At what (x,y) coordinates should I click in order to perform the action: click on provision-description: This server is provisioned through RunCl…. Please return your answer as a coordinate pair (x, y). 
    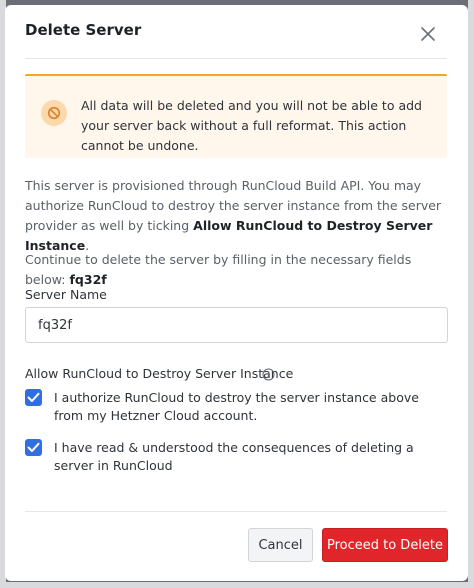
    Looking at the image, I should click on (238, 216).